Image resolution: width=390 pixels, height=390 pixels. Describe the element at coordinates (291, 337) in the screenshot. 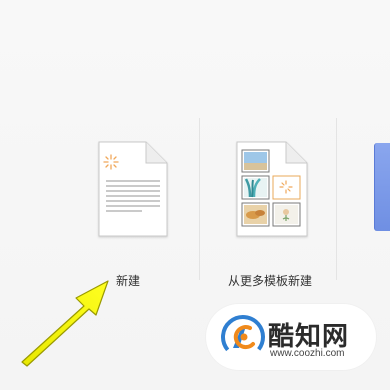

I see `coozhi-watermark: 酷知网 www.coozhi.com` at that location.